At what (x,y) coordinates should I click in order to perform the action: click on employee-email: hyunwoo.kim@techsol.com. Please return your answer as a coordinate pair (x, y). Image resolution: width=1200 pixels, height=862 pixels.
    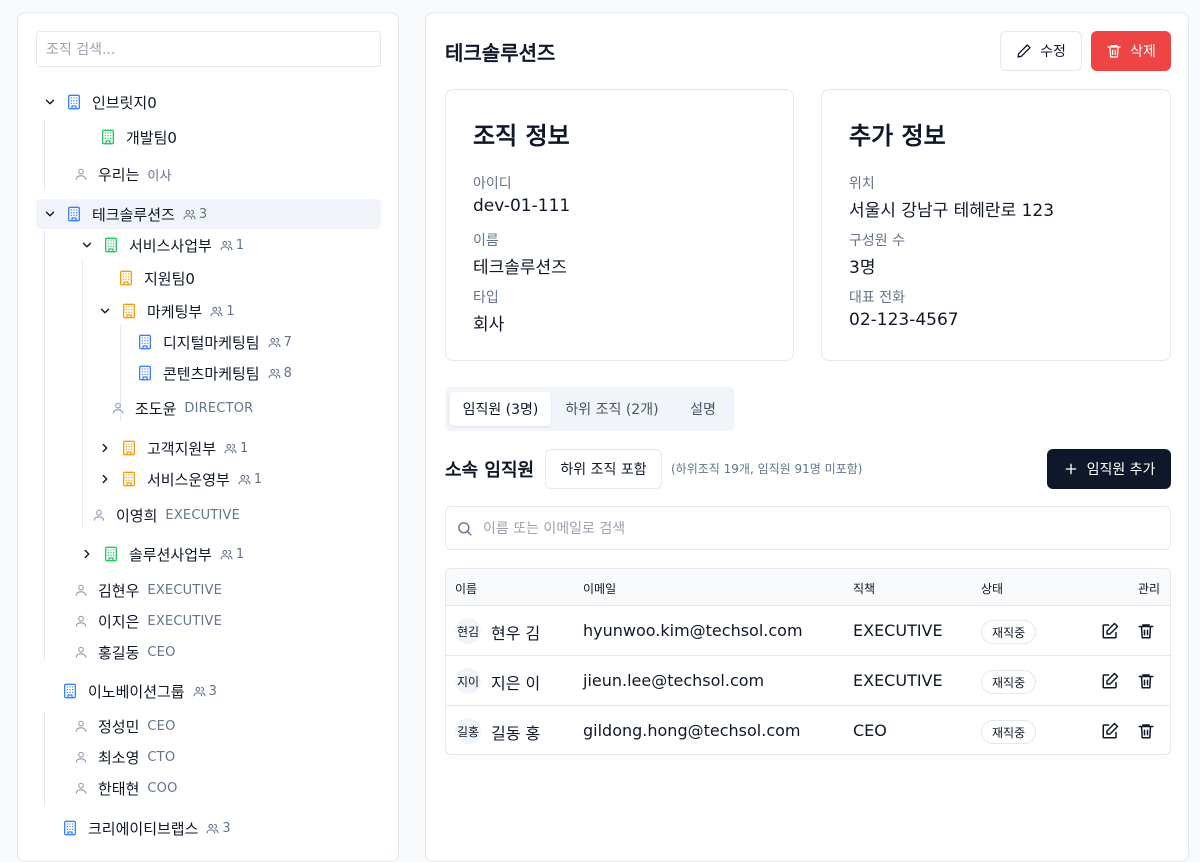
    Looking at the image, I should click on (693, 630).